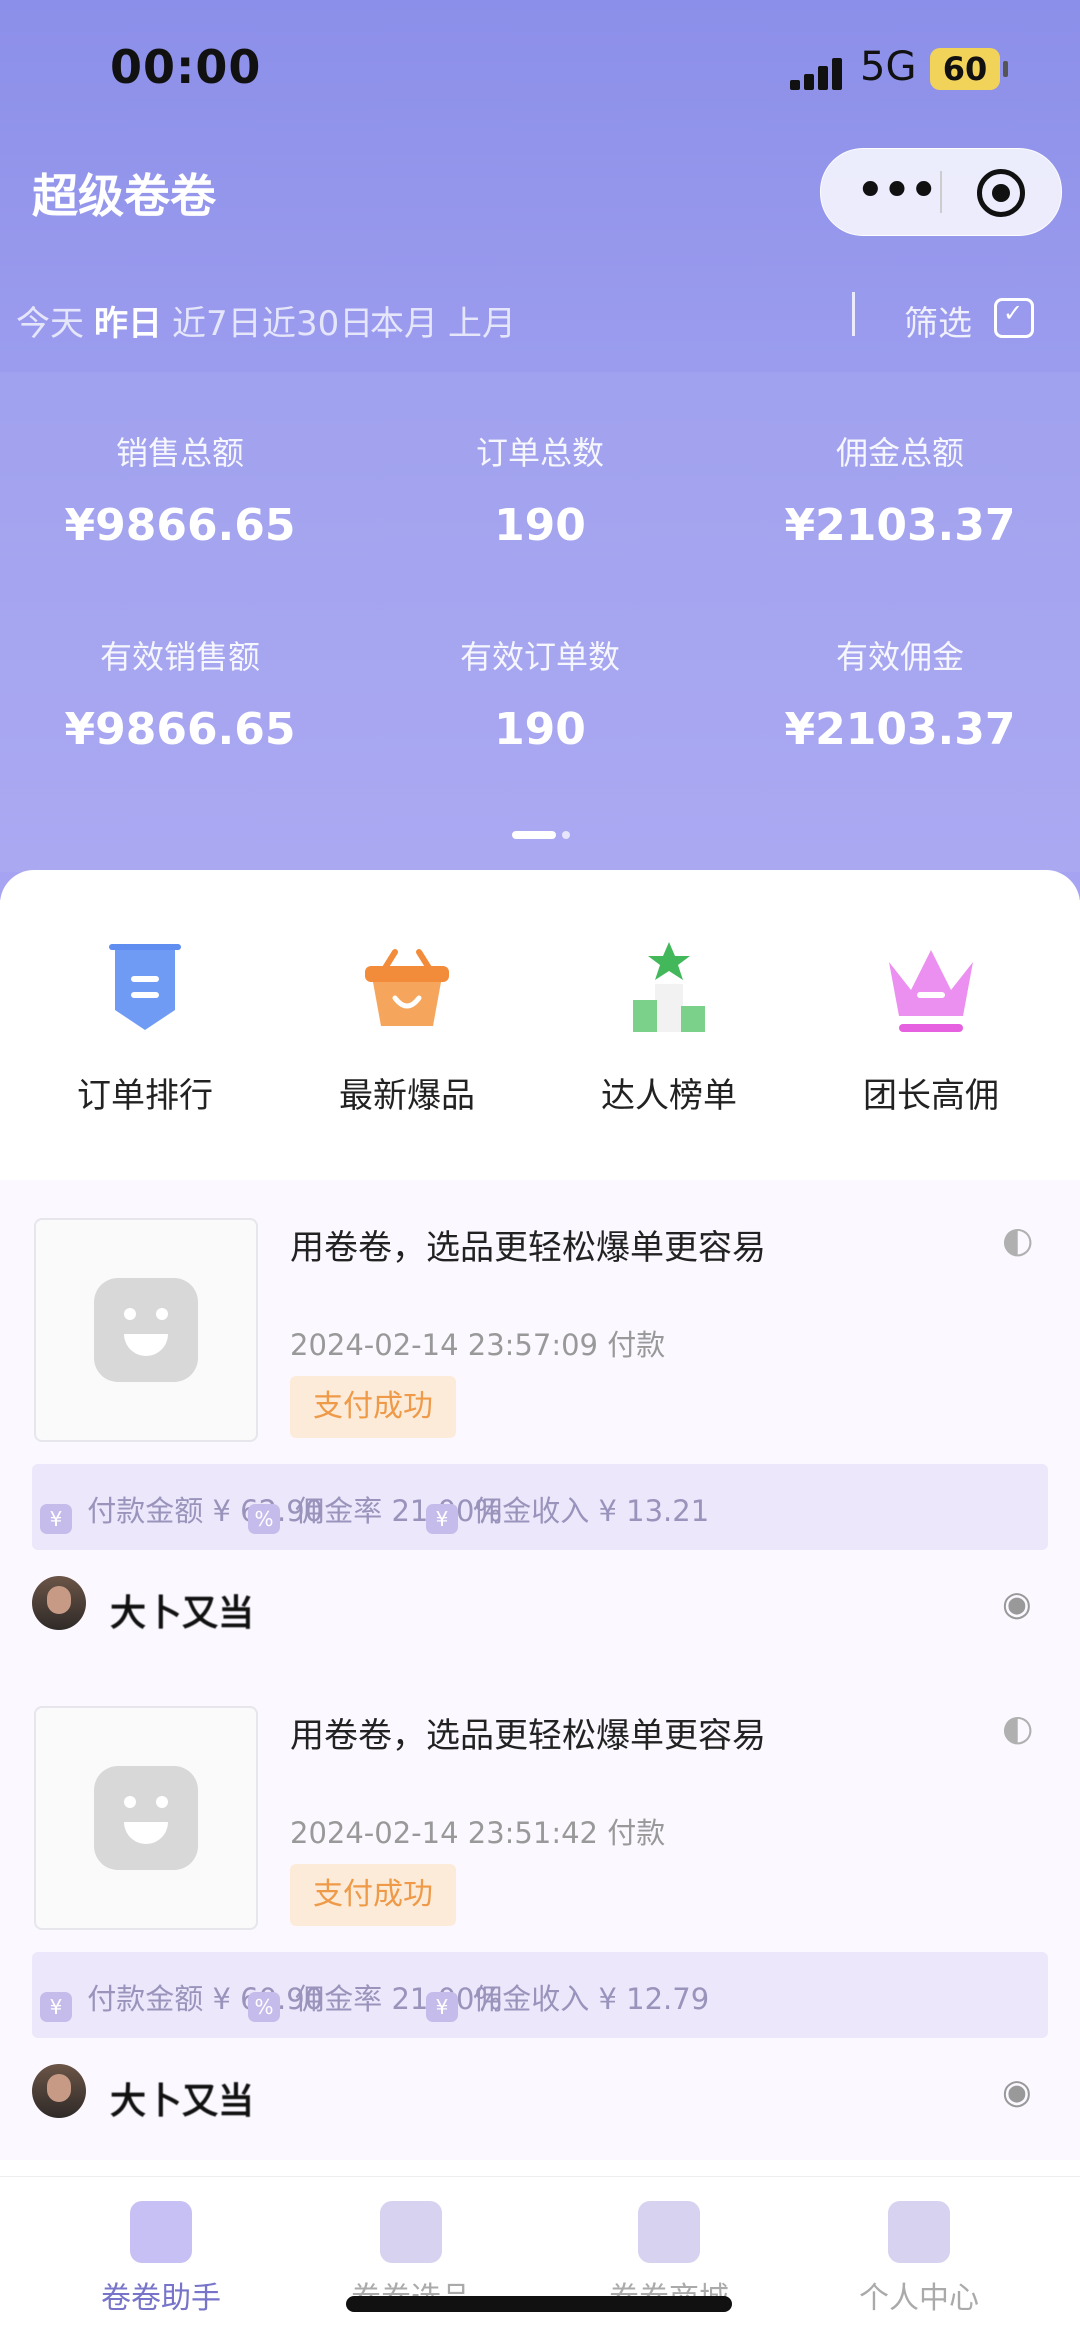  What do you see at coordinates (1014, 318) in the screenshot?
I see `filter-icon` at bounding box center [1014, 318].